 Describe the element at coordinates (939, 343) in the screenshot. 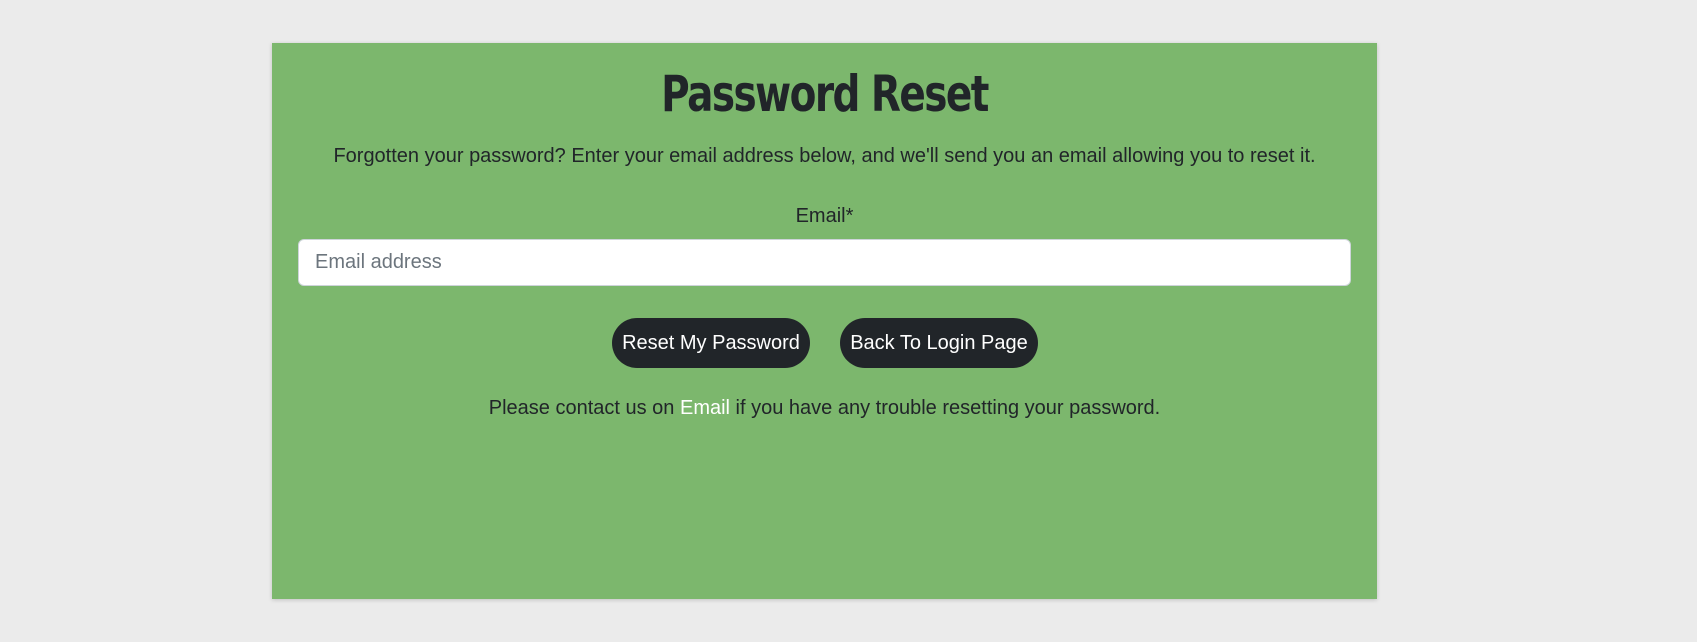

I see `back-to-login-button: Back To Login Page` at that location.